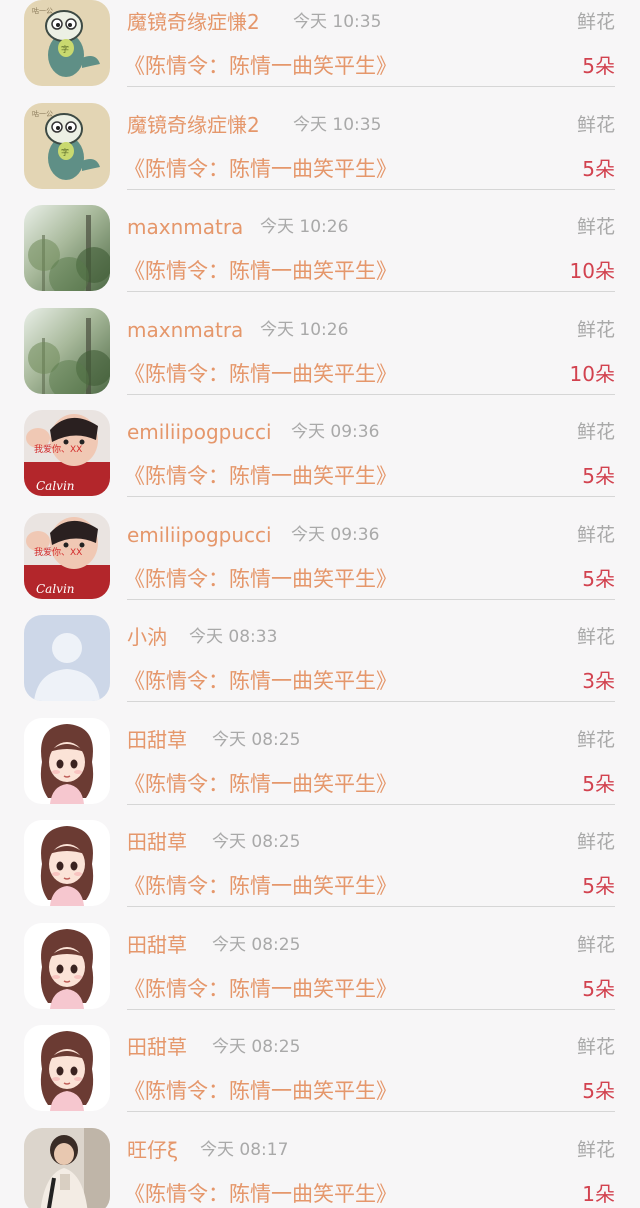 Image resolution: width=640 pixels, height=1208 pixels. Describe the element at coordinates (598, 1193) in the screenshot. I see `gift-amount: 1朵` at that location.